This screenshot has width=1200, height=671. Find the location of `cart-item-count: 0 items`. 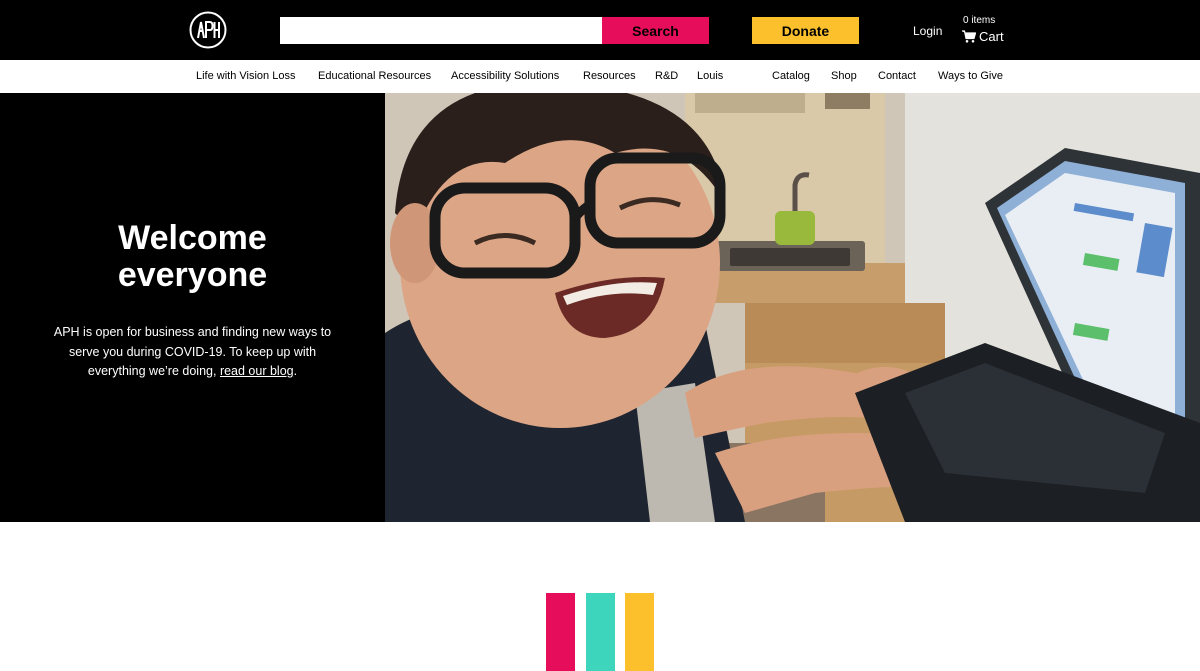

cart-item-count: 0 items is located at coordinates (979, 20).